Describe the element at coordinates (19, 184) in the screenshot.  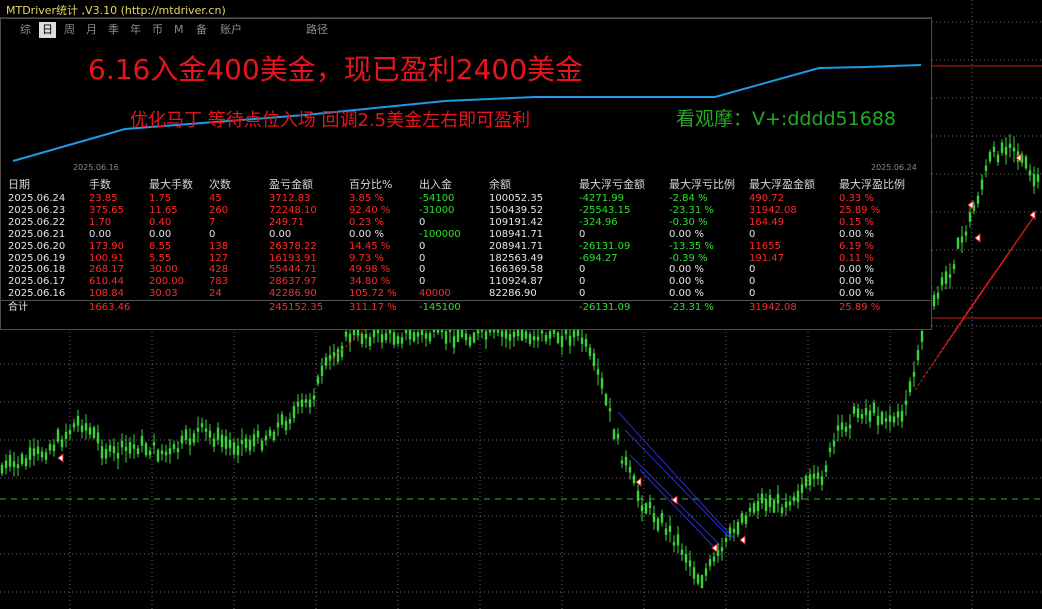
I see `cell-0: 日期` at that location.